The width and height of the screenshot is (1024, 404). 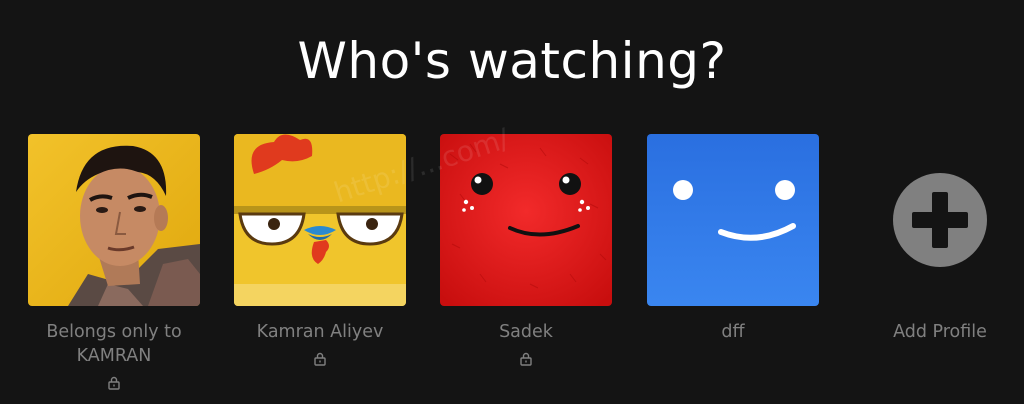 I want to click on profile-card-belongs-only-to-kamran: Belongs only to KAMRAN, so click(x=114, y=262).